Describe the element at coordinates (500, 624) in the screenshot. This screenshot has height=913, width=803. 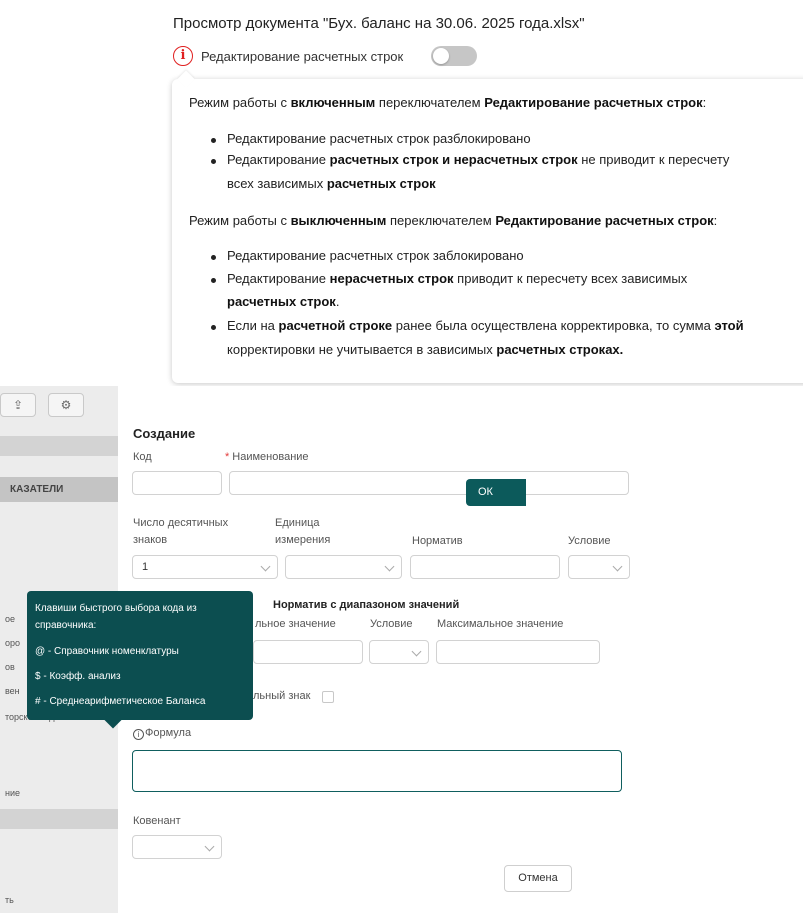
I see `max-value-label: Максимальное значение` at that location.